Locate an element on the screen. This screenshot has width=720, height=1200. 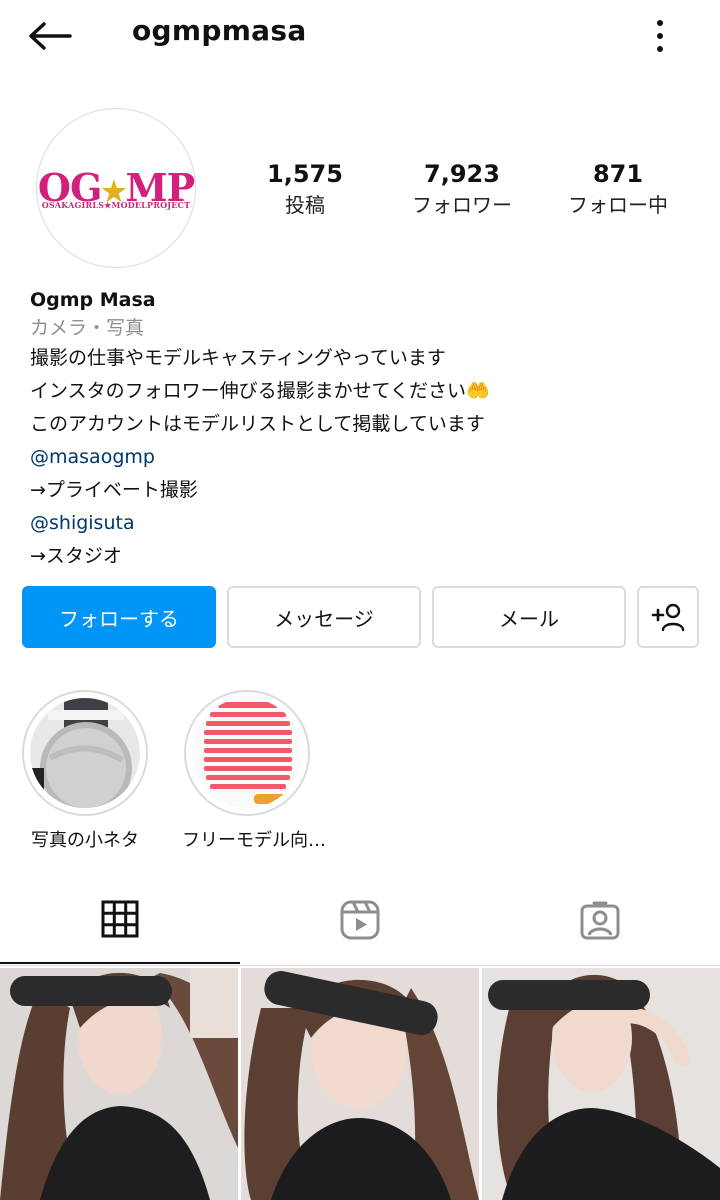
grid-icon is located at coordinates (120, 919).